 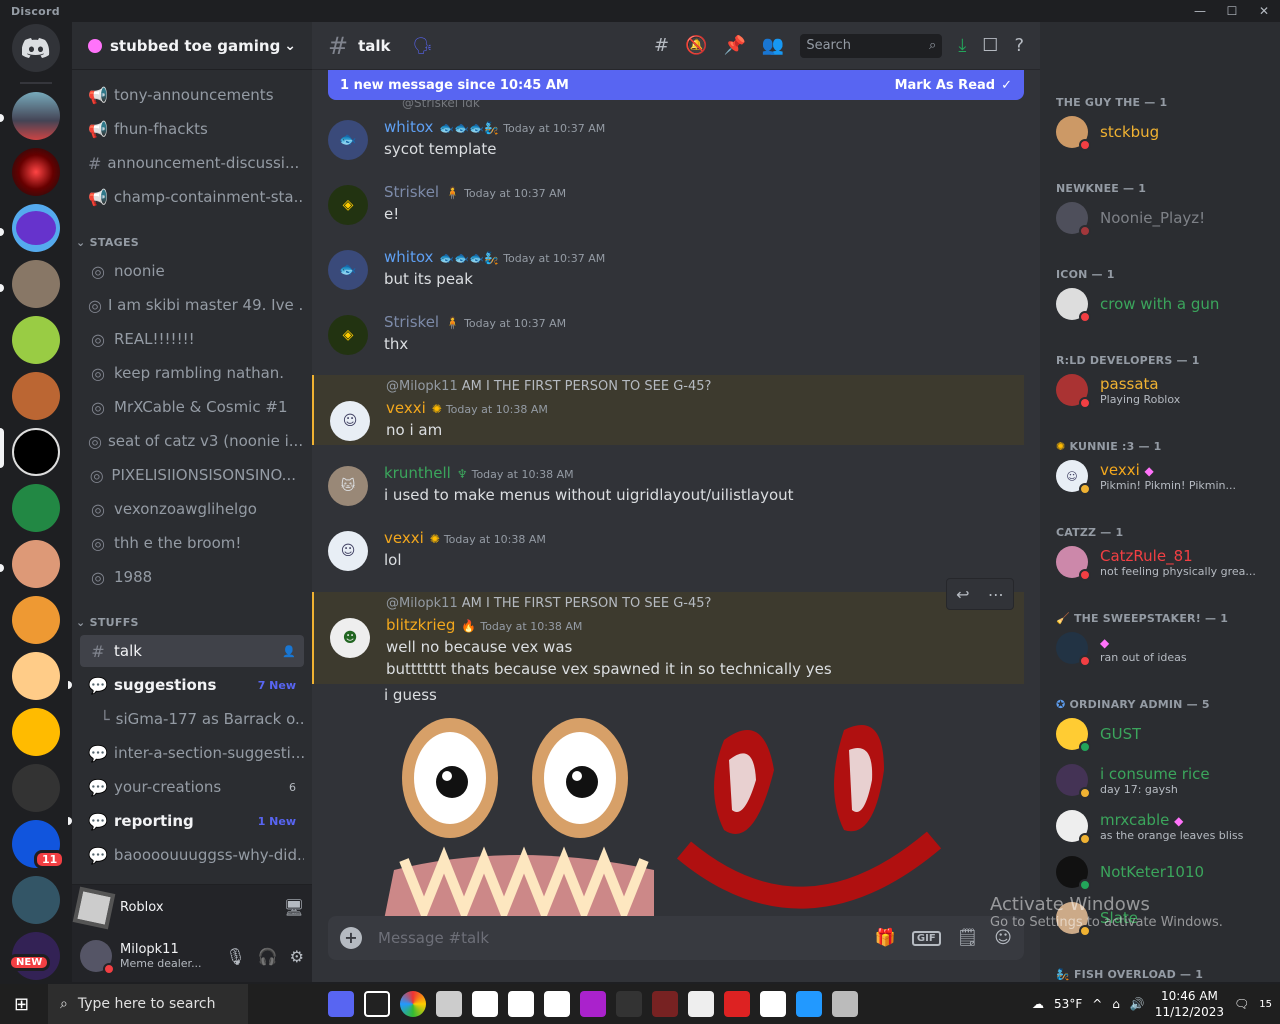 What do you see at coordinates (294, 907) in the screenshot?
I see `screen-share-icon: 🖥` at bounding box center [294, 907].